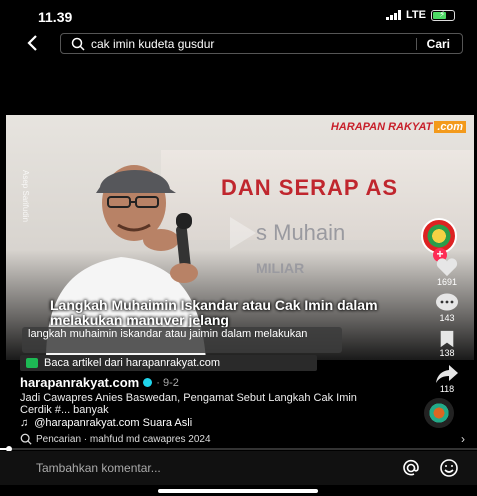 This screenshot has height=496, width=477. I want to click on share-button: 118, so click(447, 379).